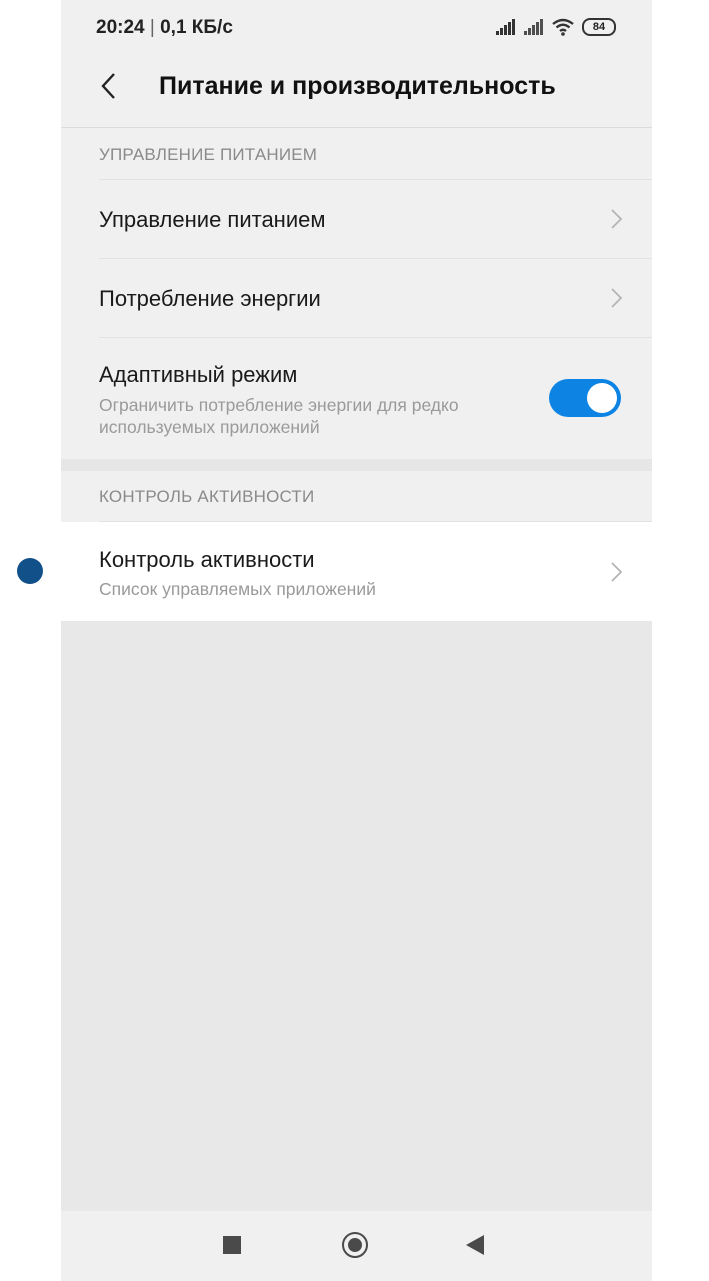  I want to click on home-circle-icon, so click(355, 1245).